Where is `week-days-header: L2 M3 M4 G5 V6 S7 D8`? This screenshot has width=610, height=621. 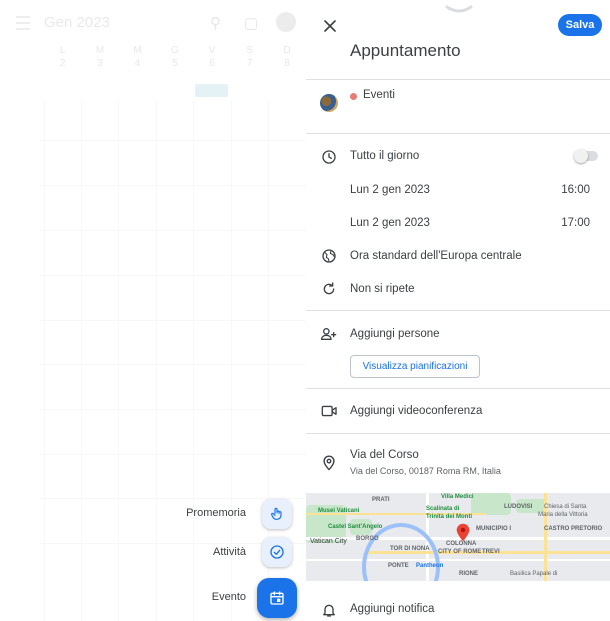
week-days-header: L2 M3 M4 G5 V6 S7 D8 is located at coordinates (175, 57).